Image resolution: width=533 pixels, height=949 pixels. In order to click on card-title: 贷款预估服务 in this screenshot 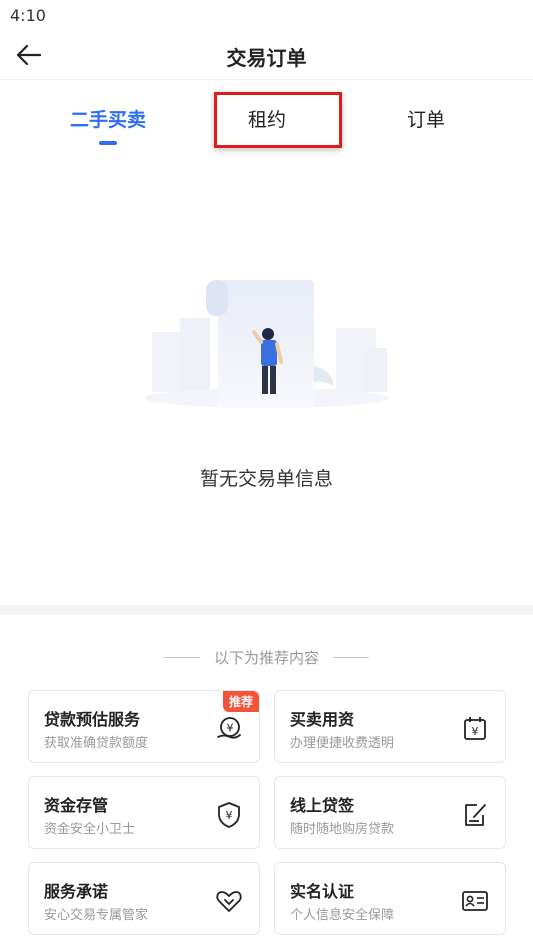, I will do `click(92, 719)`.